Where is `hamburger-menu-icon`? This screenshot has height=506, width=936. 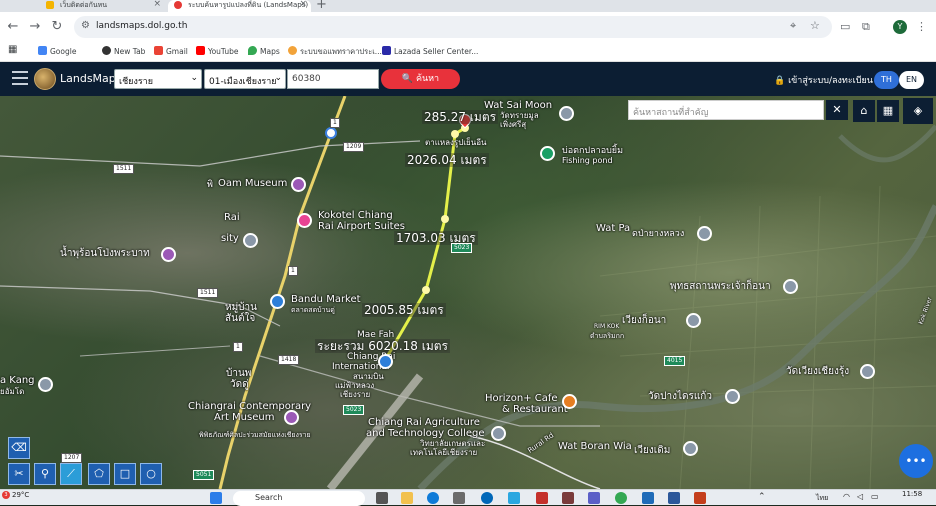
hamburger-menu-icon is located at coordinates (20, 78).